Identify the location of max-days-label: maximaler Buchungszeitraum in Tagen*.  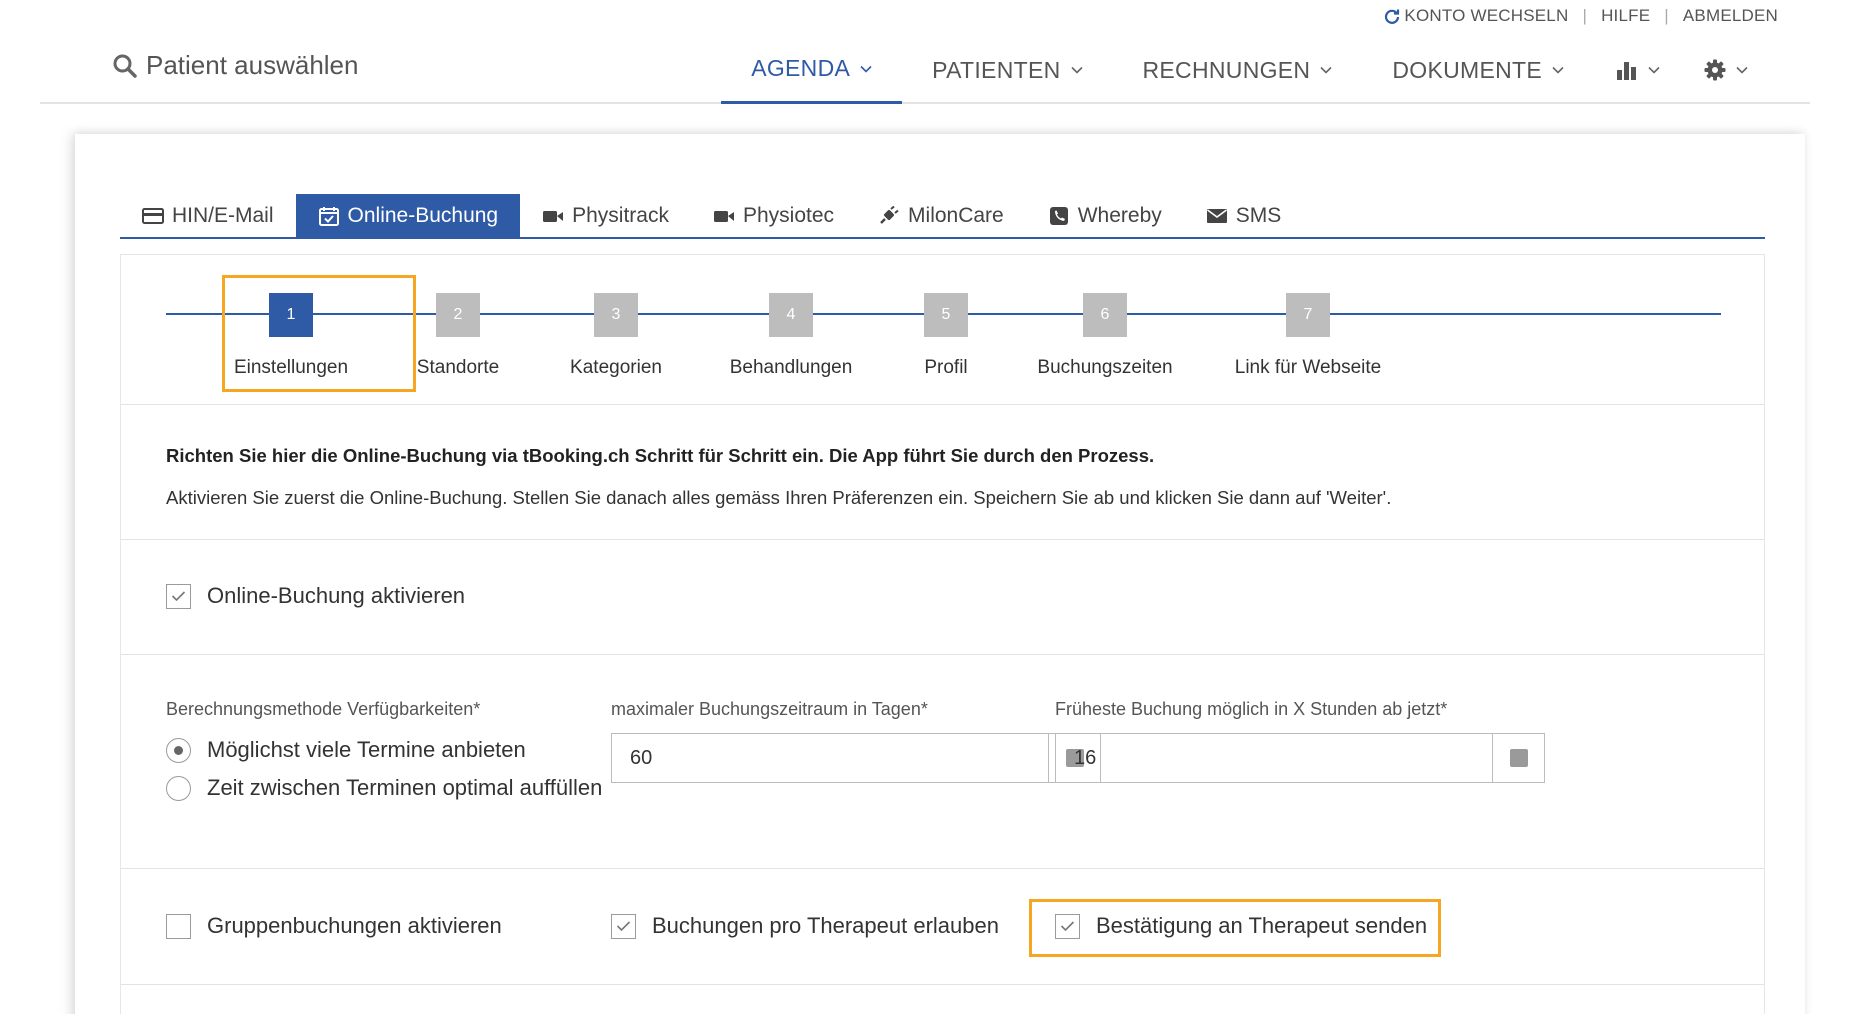
(769, 709).